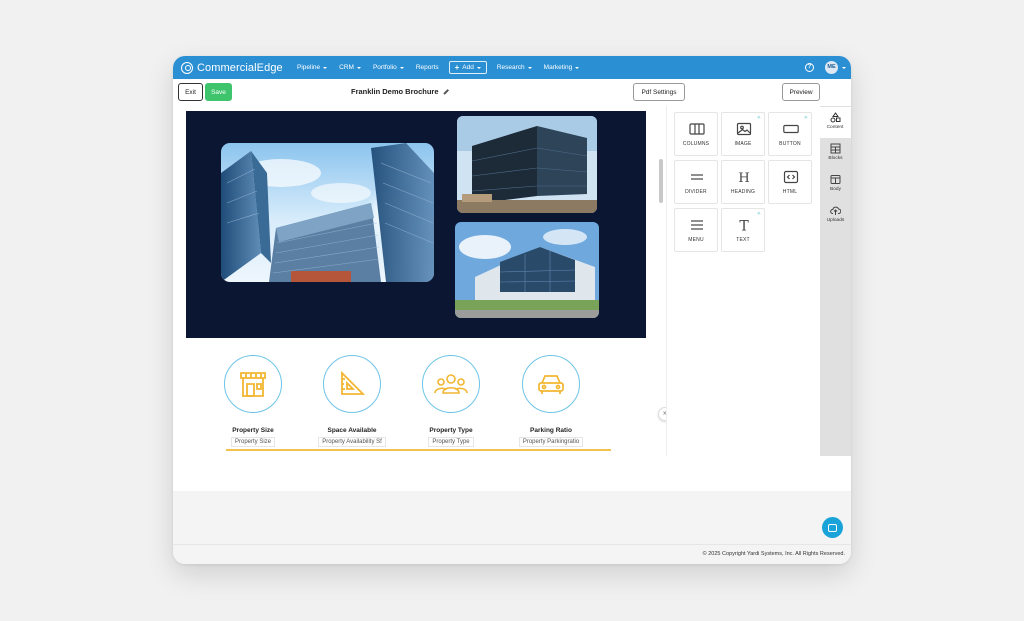  I want to click on office-building-image, so click(527, 270).